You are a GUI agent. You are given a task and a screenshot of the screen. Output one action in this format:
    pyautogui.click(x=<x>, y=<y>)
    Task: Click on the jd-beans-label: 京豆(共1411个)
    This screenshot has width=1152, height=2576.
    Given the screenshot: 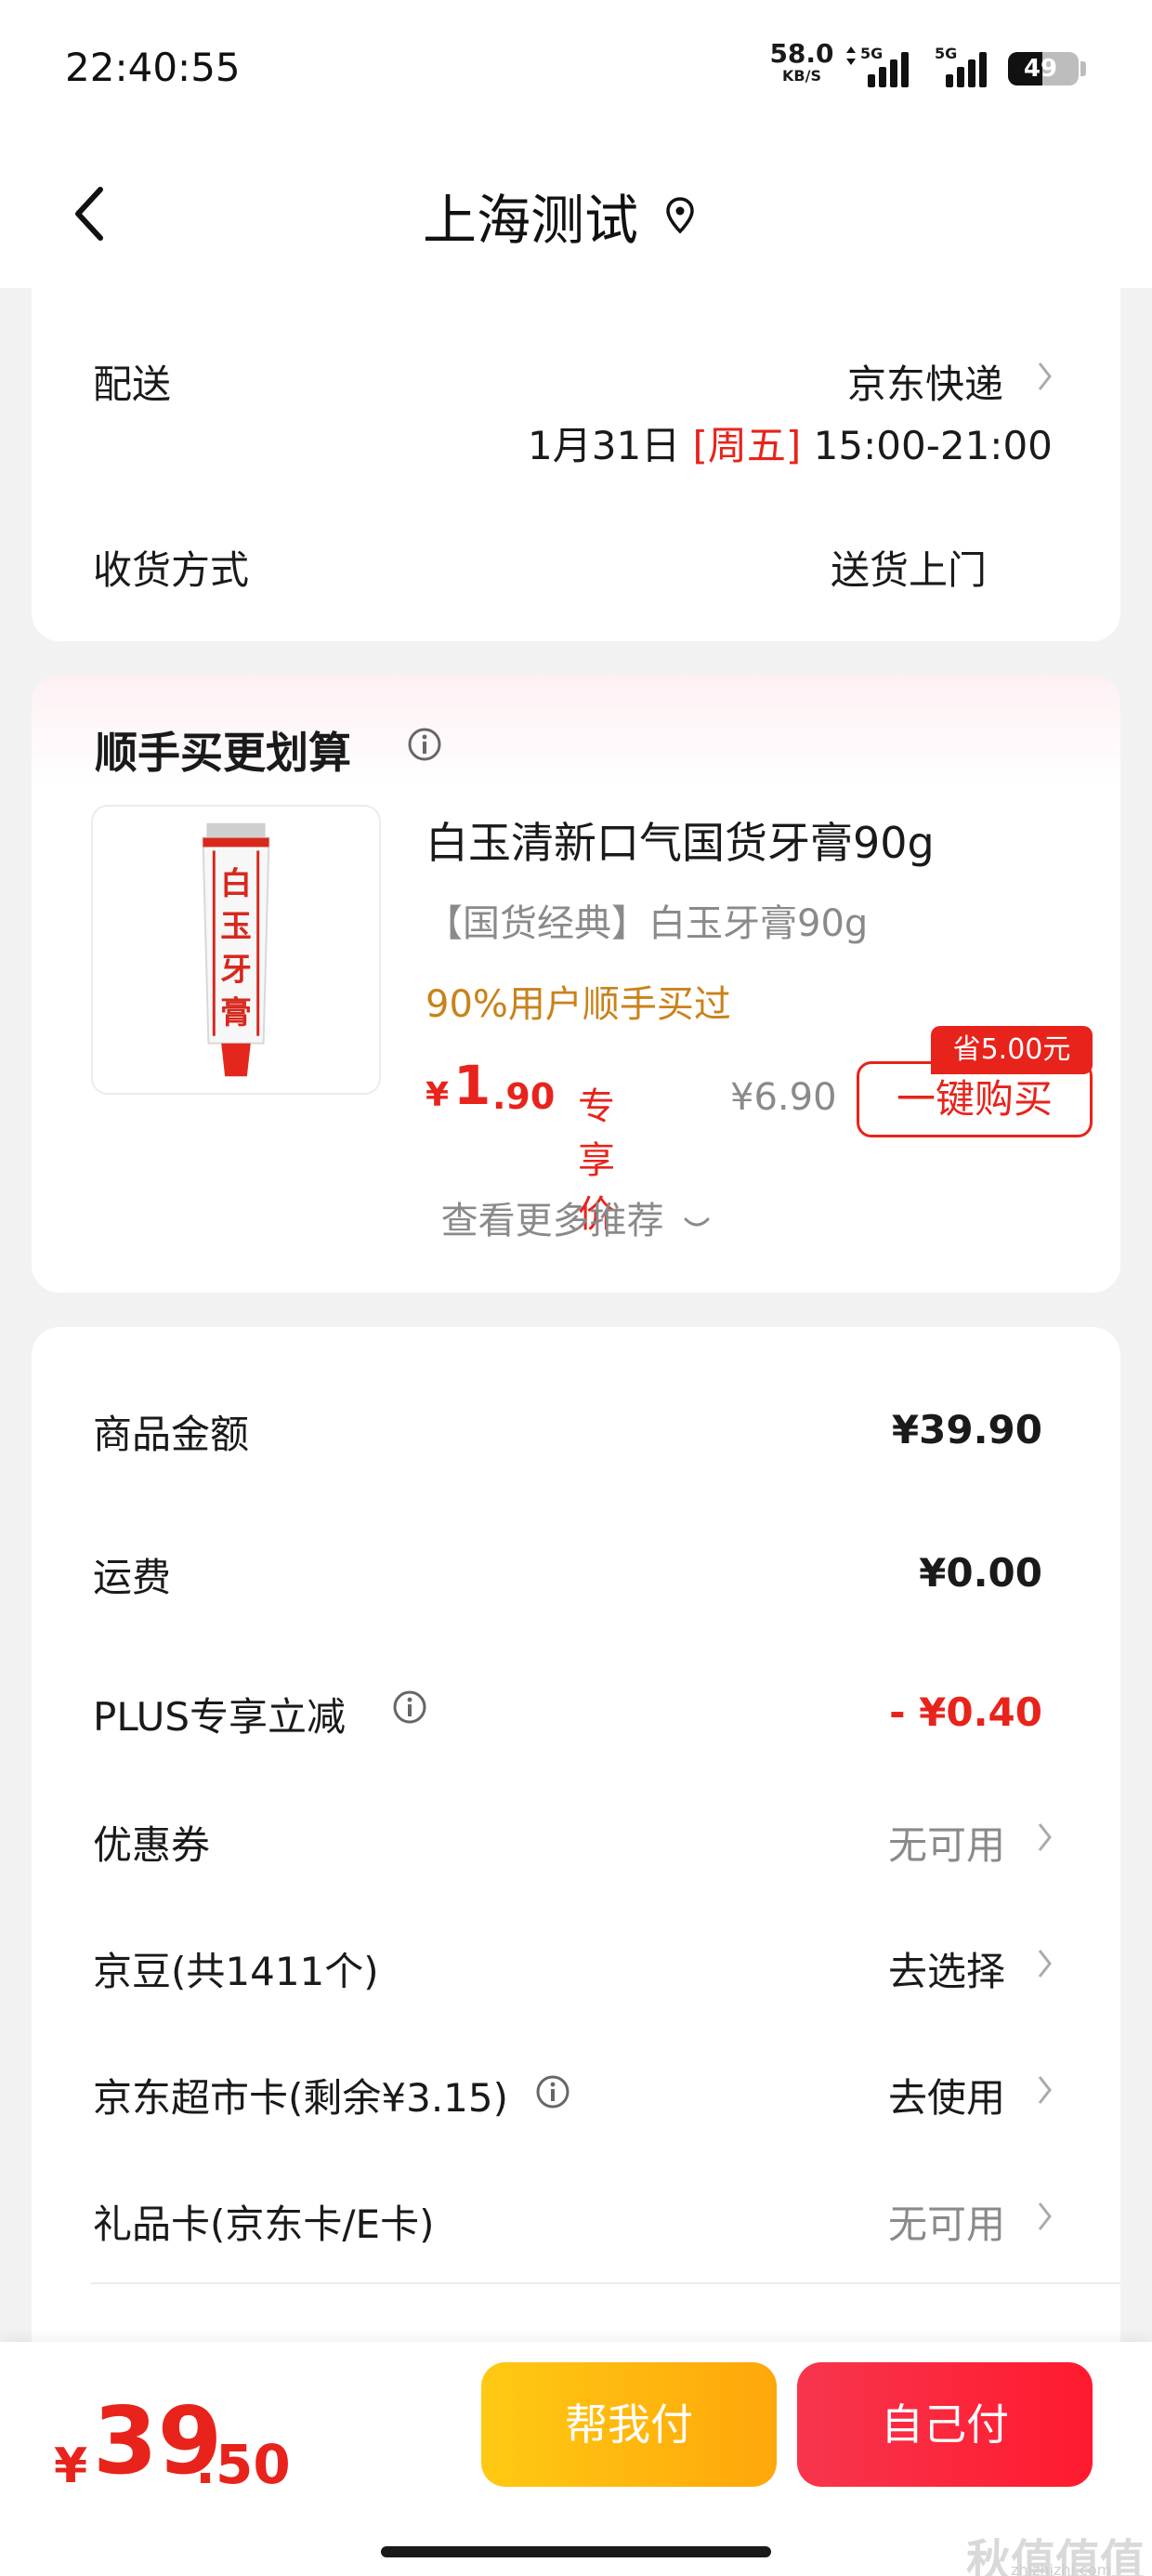 What is the action you would take?
    pyautogui.click(x=236, y=1971)
    